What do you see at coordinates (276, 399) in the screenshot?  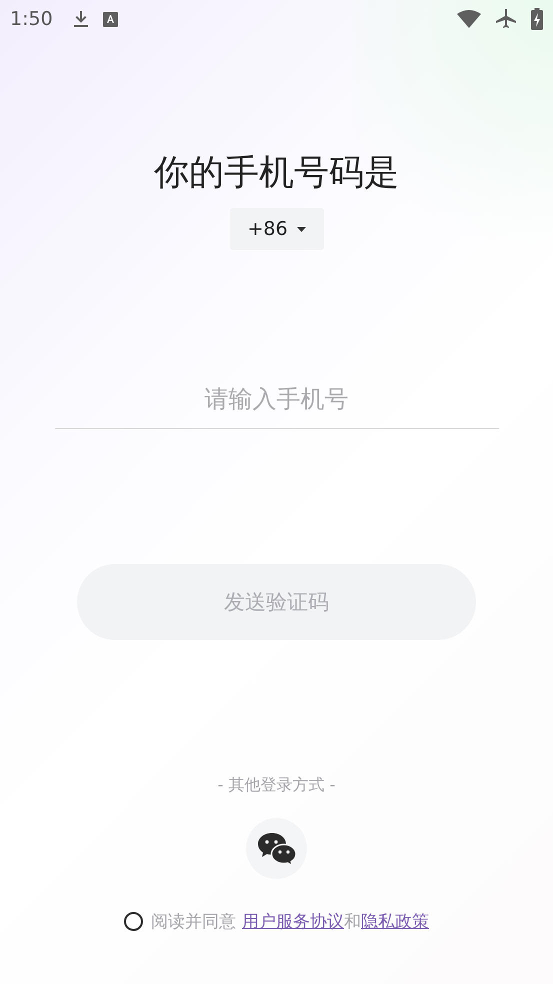 I see `phone-input-field: 请输入手机号` at bounding box center [276, 399].